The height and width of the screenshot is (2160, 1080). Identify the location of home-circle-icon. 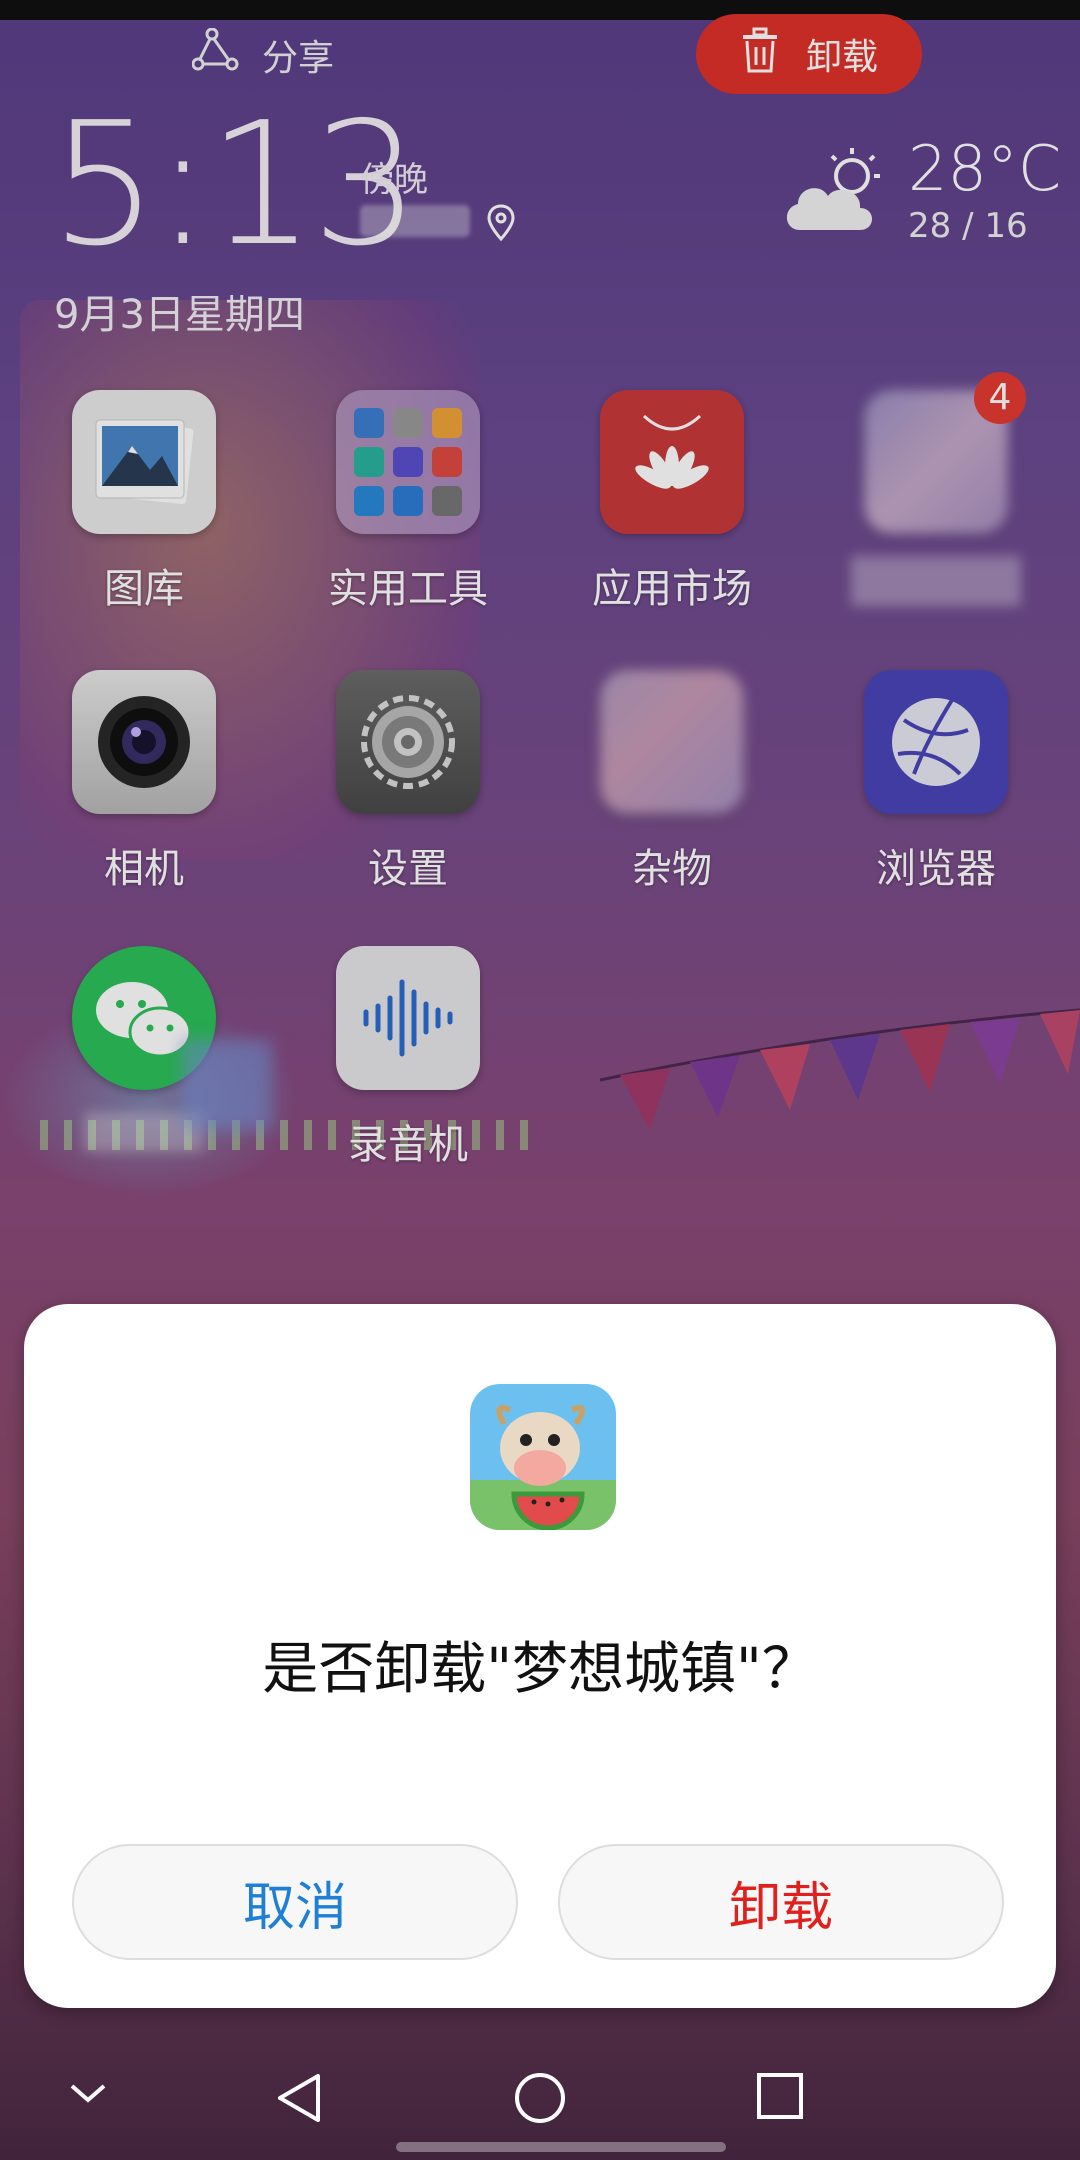
(540, 2100).